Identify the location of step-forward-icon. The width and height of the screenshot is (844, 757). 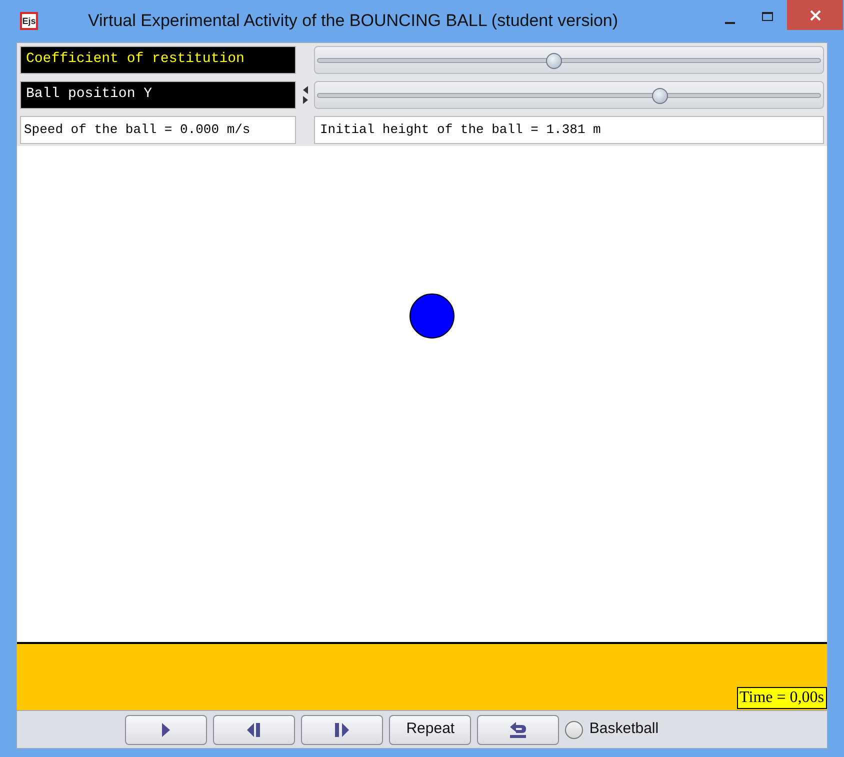
(342, 729).